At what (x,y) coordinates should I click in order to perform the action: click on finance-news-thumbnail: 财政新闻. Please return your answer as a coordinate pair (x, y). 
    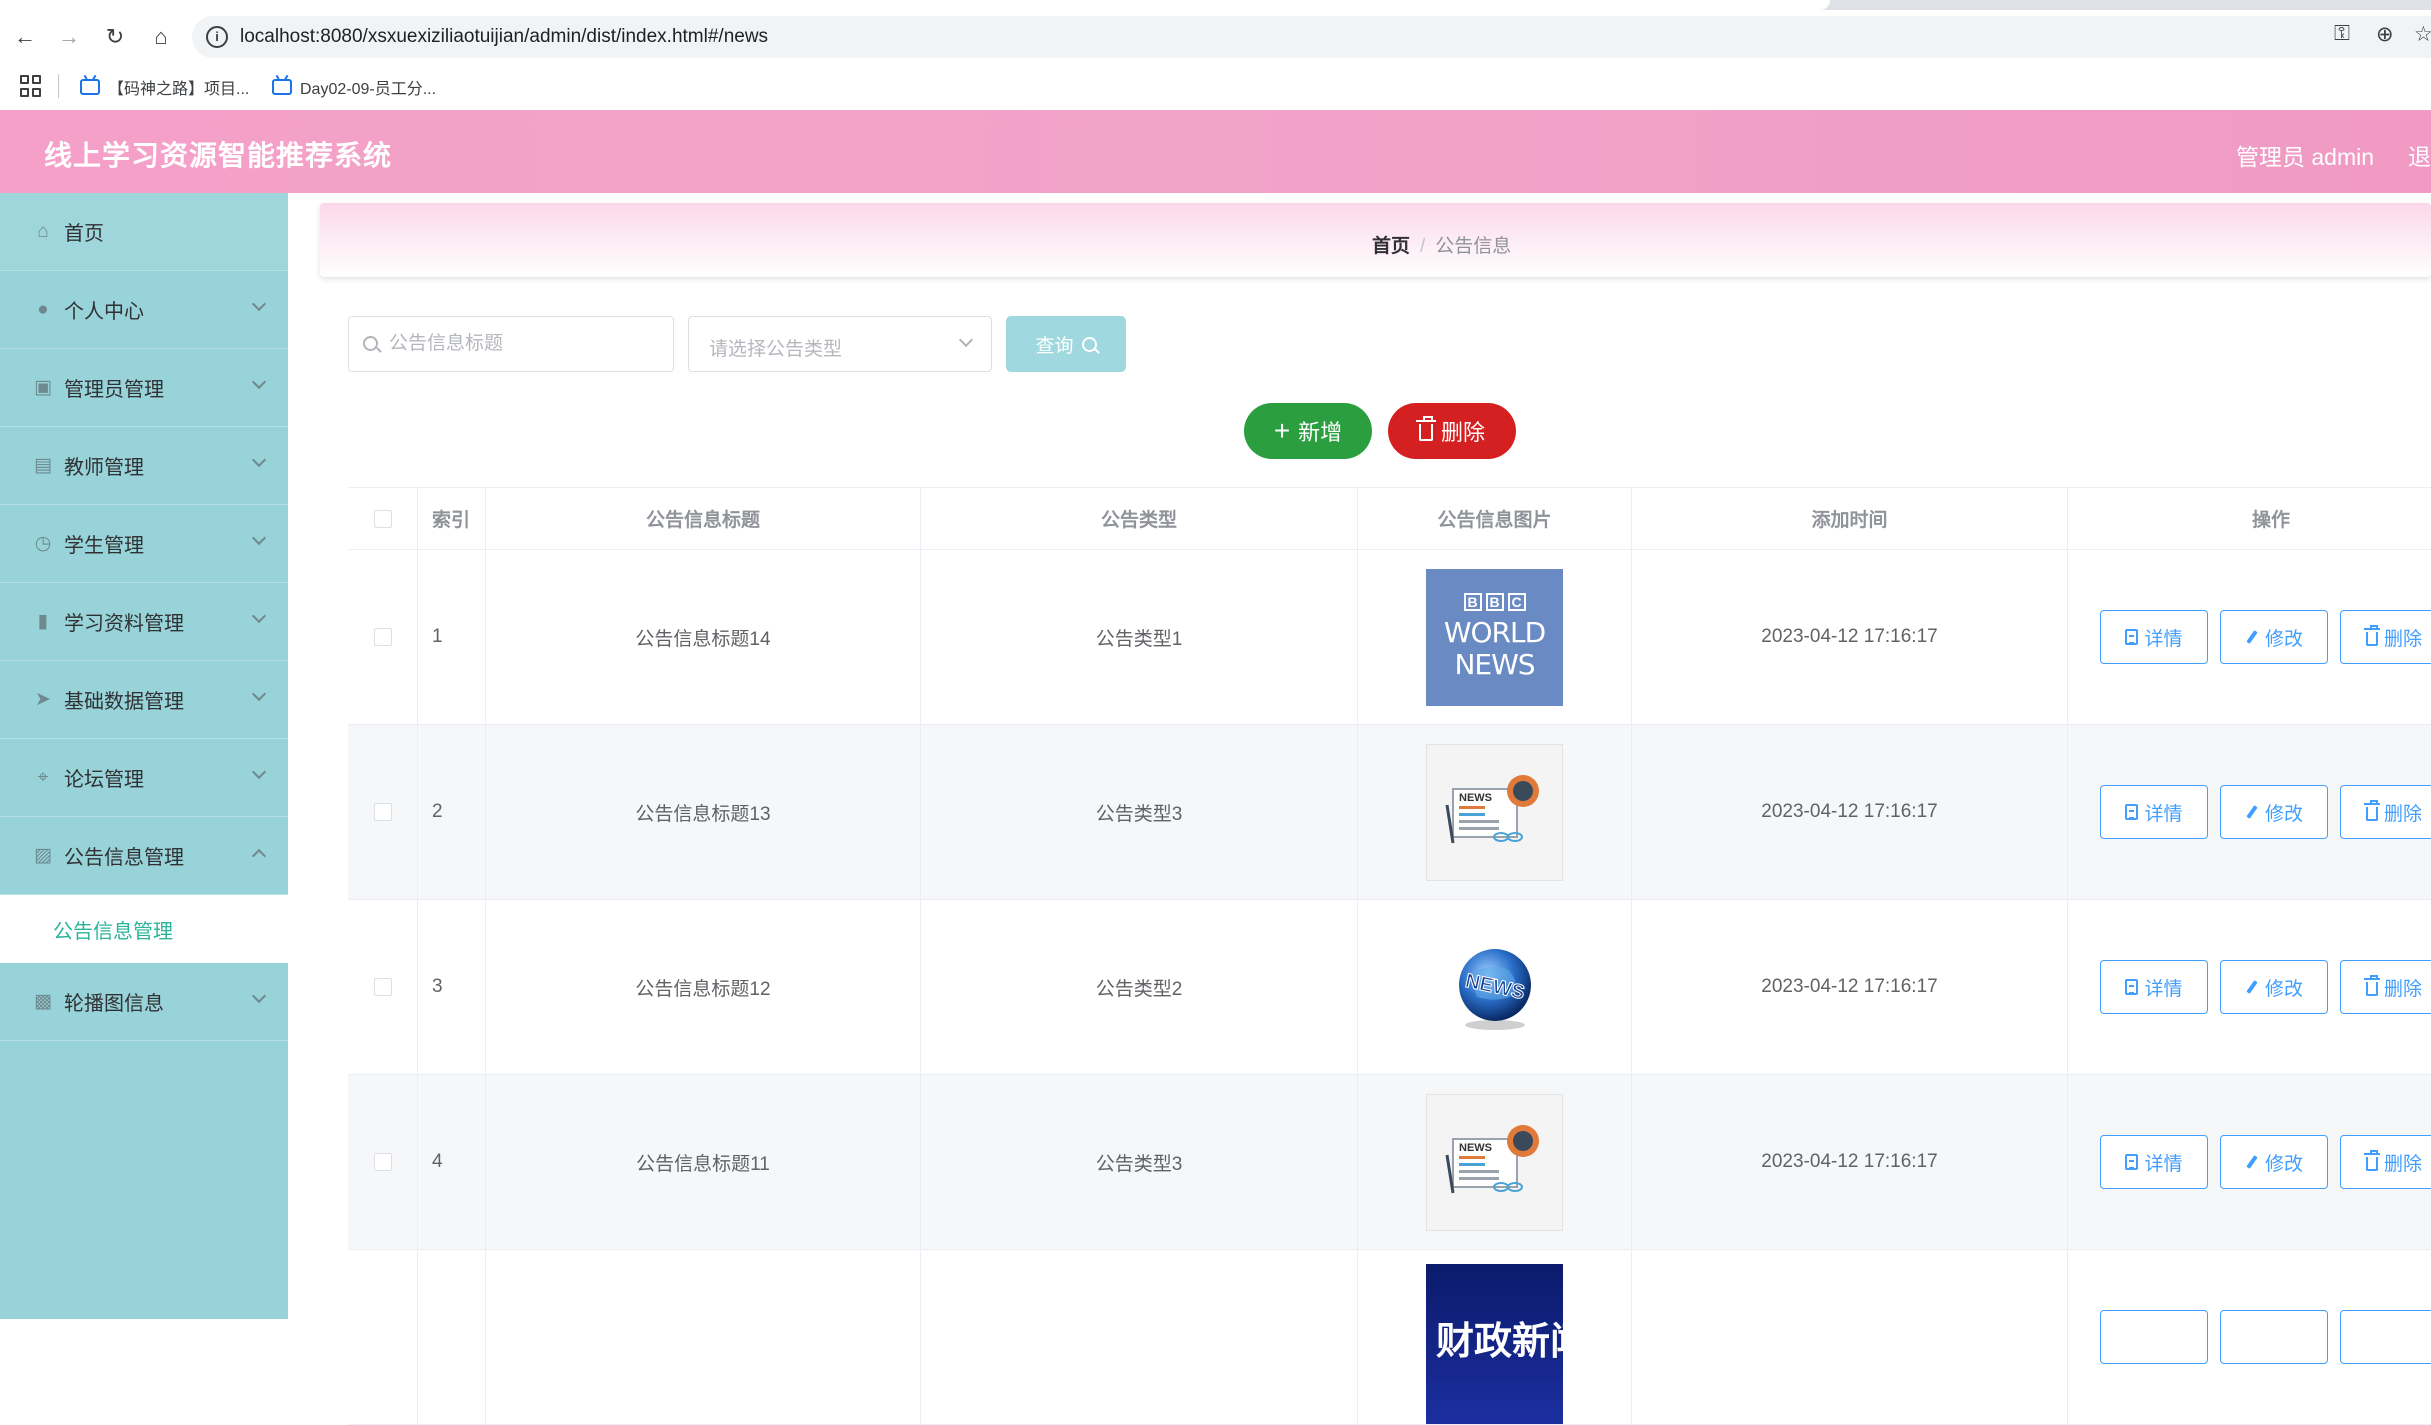
    Looking at the image, I should click on (1494, 1344).